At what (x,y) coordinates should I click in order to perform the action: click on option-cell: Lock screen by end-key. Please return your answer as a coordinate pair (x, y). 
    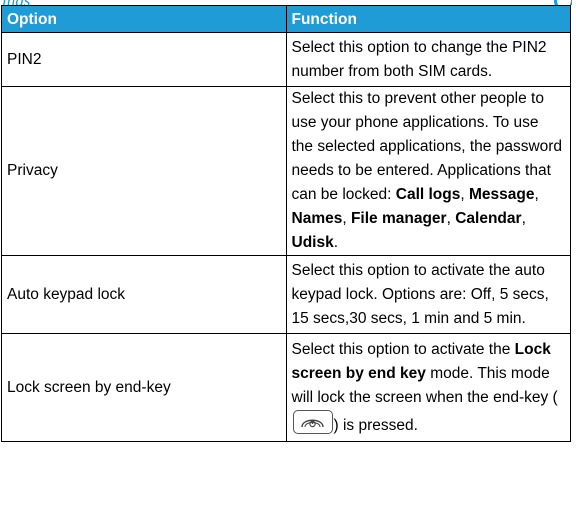
    Looking at the image, I should click on (144, 387).